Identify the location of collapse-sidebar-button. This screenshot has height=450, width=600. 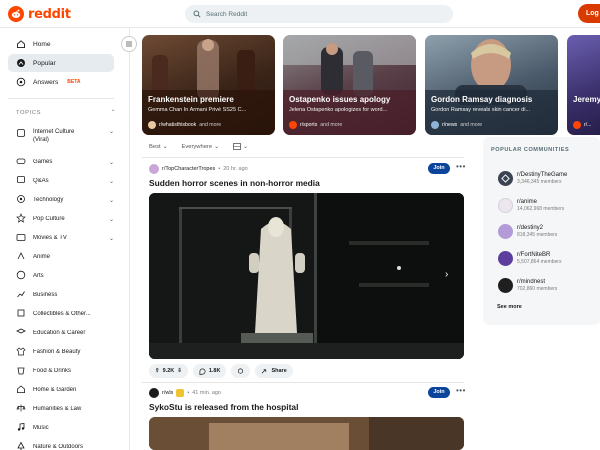
(129, 44).